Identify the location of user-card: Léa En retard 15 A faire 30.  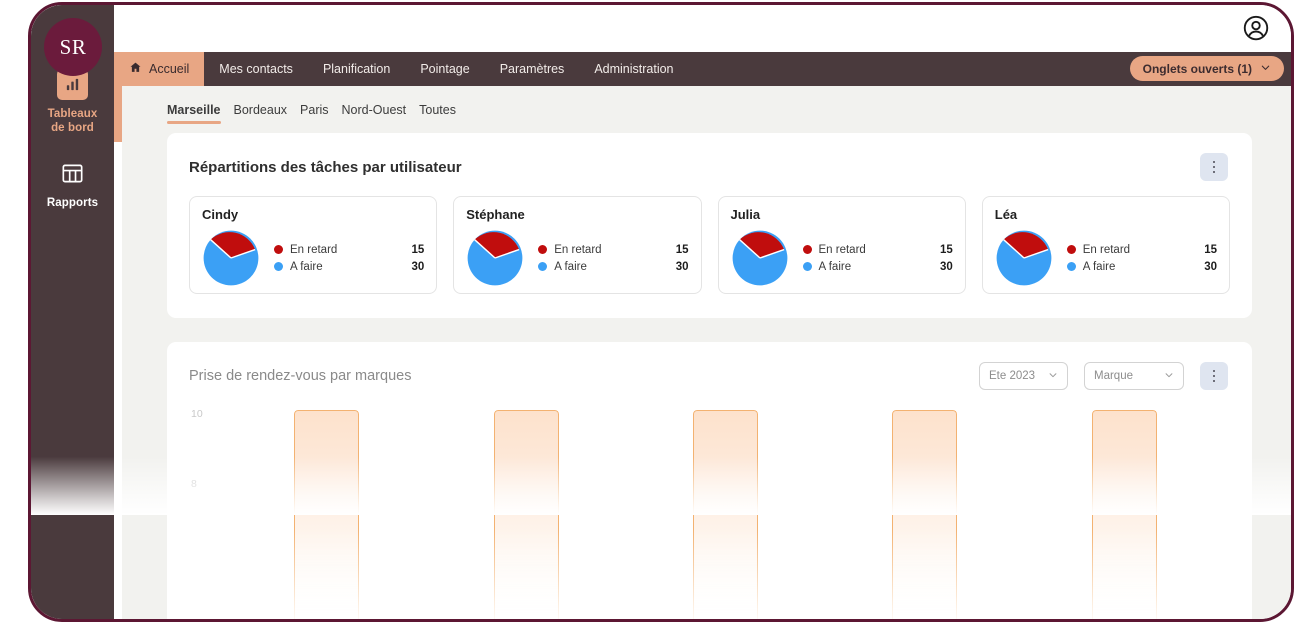
(1105, 245).